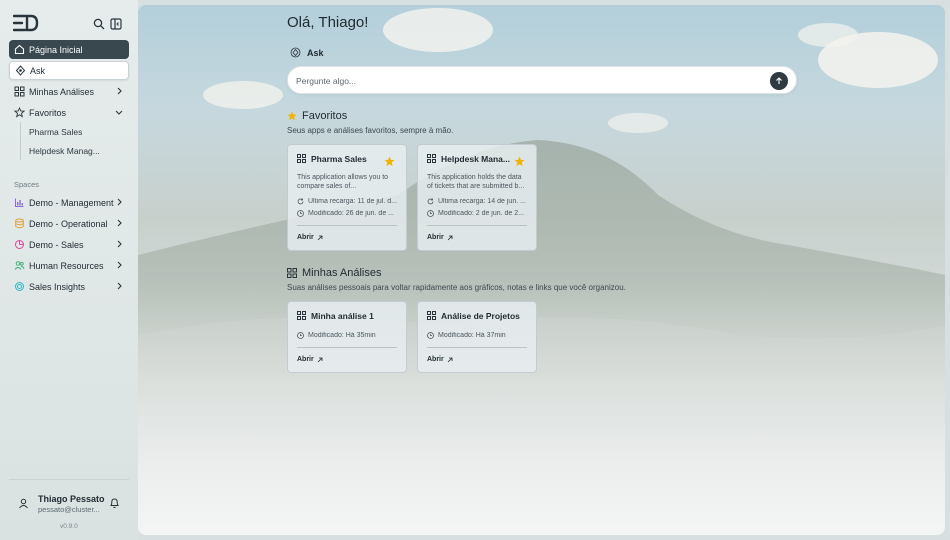 This screenshot has height=540, width=950. What do you see at coordinates (27, 184) in the screenshot?
I see `spaces-label: Spaces` at bounding box center [27, 184].